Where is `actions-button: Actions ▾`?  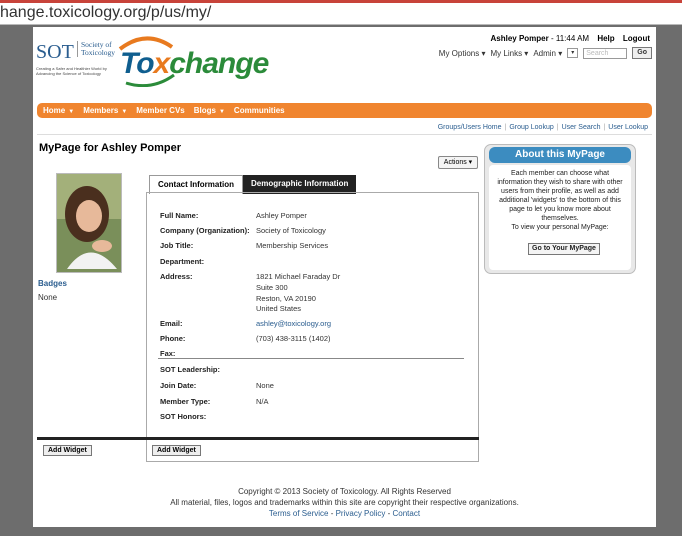
actions-button: Actions ▾ is located at coordinates (458, 162).